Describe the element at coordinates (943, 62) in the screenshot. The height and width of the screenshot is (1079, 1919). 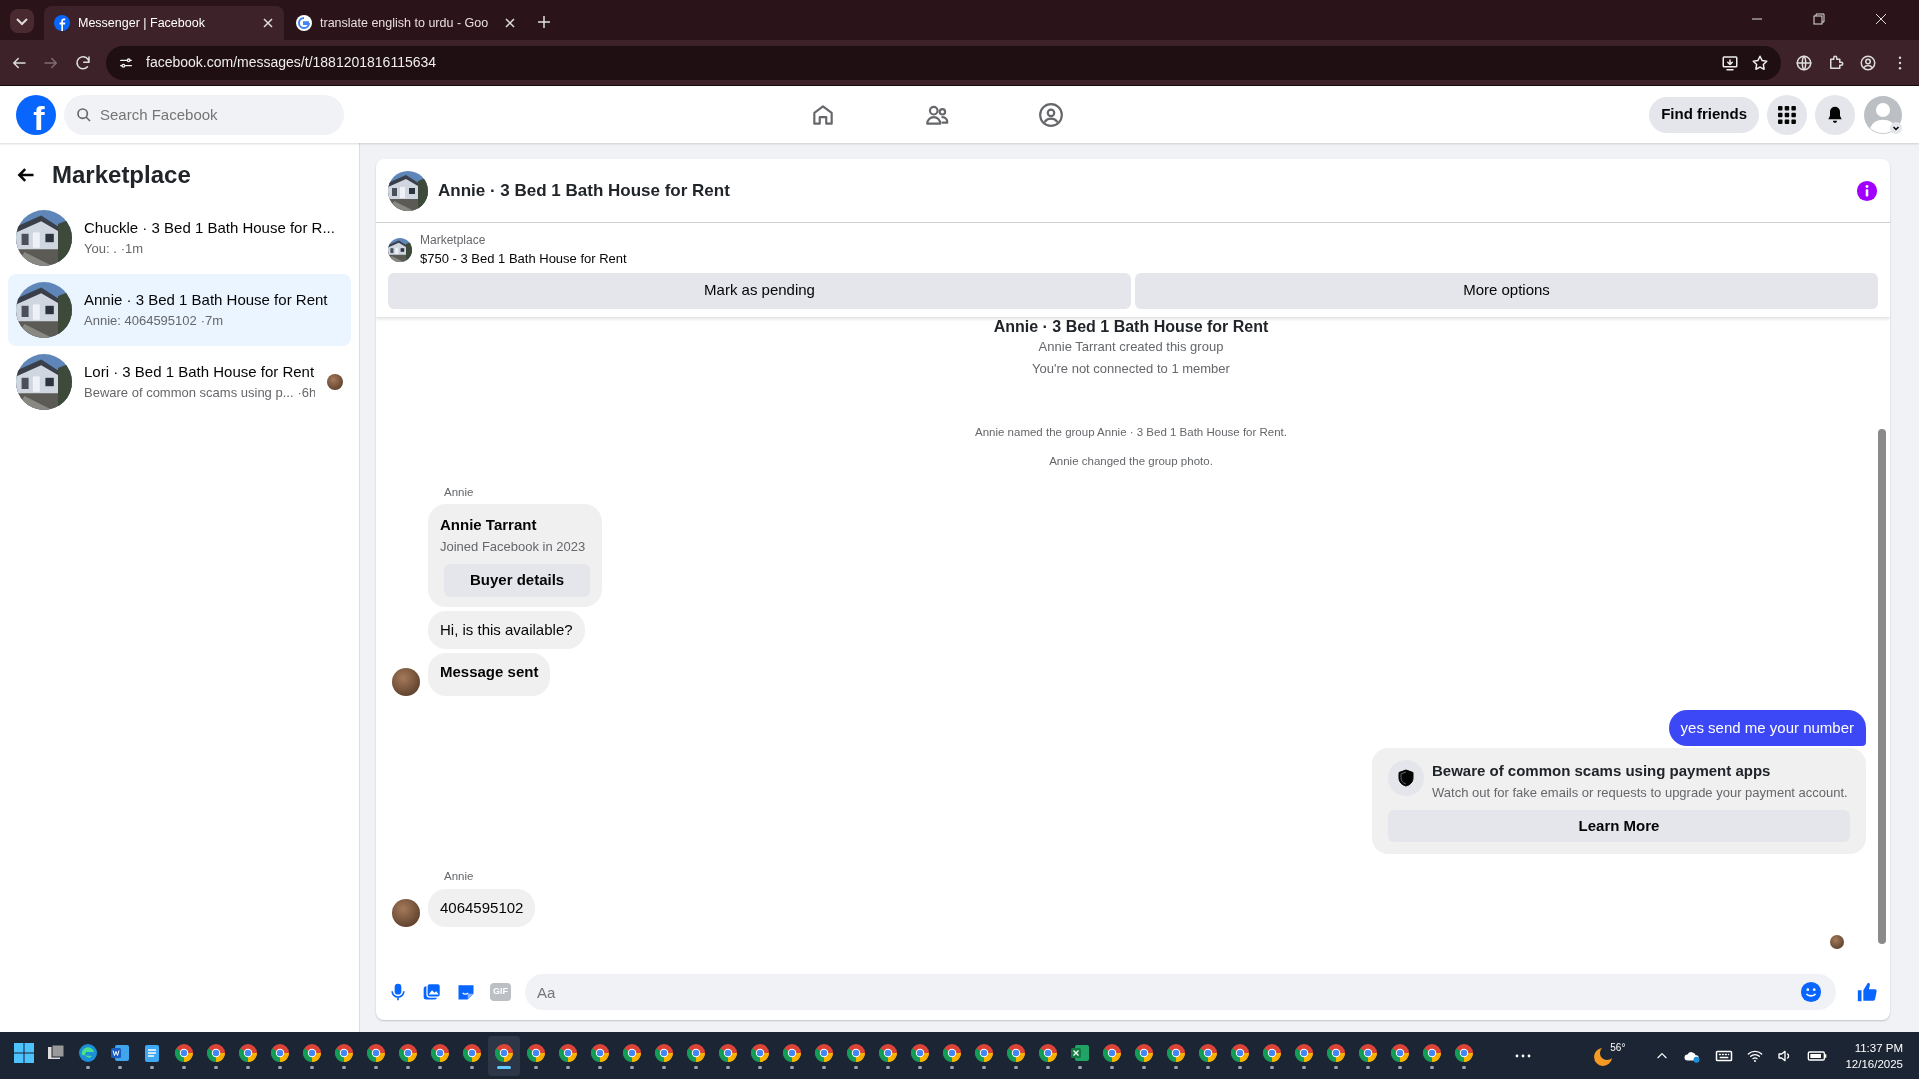
I see `address-bar: facebook.com/messages/t/1881201816115634` at that location.